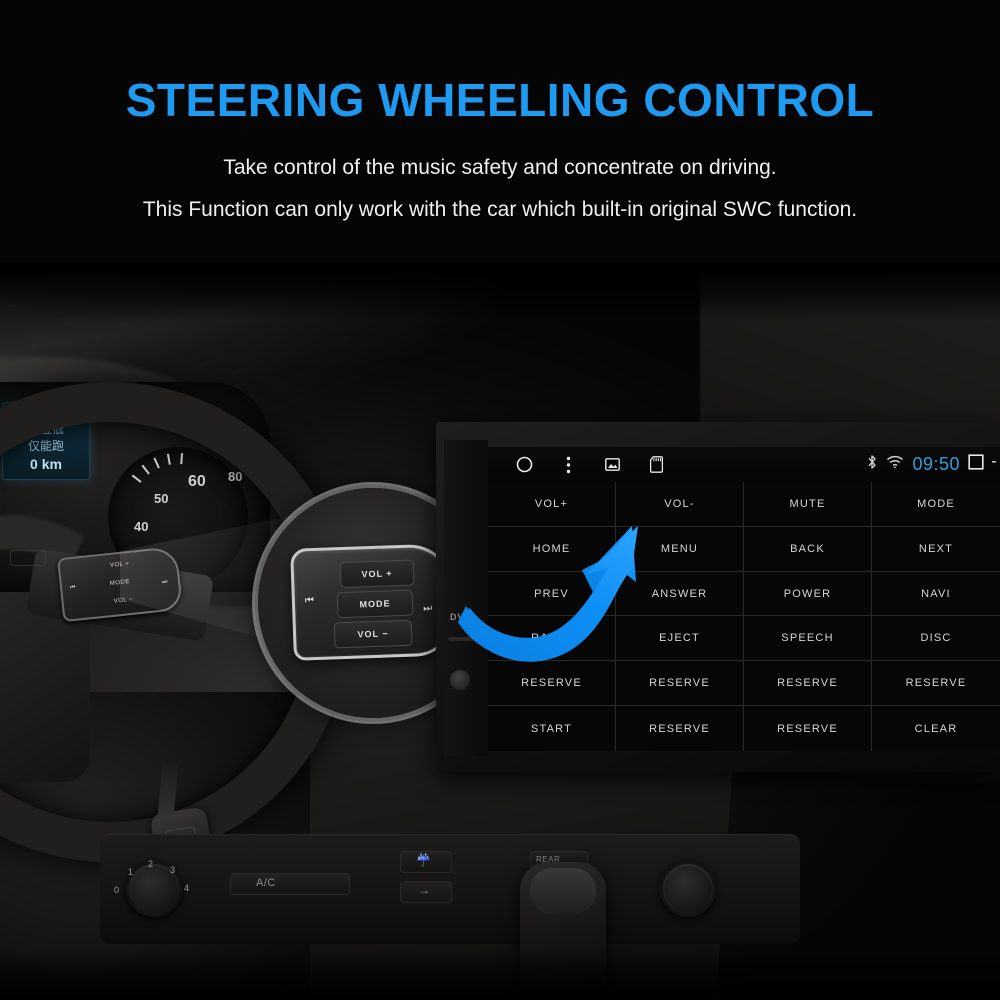 The image size is (1000, 1000). Describe the element at coordinates (744, 464) in the screenshot. I see `status-bar: 09:50` at that location.